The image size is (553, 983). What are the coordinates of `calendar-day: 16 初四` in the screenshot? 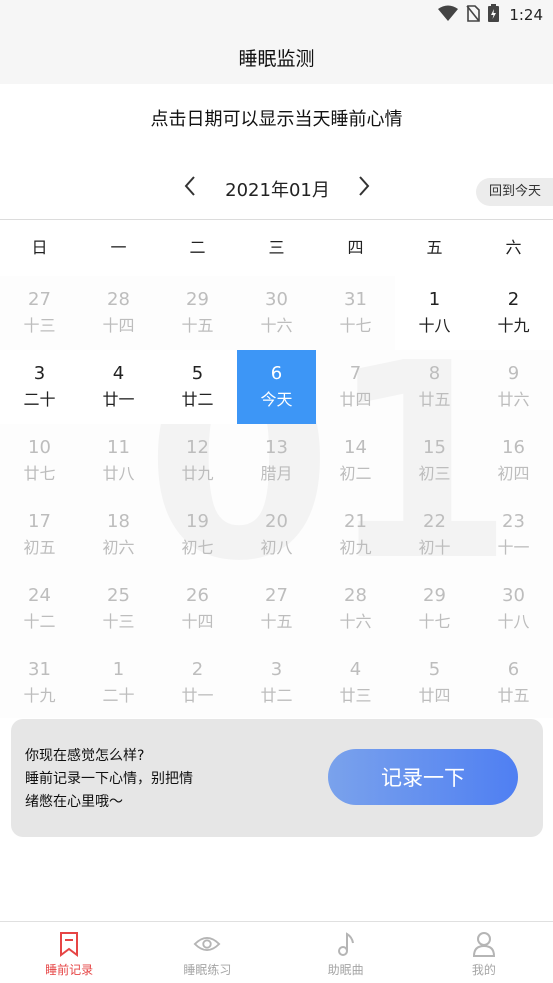 It's located at (513, 461).